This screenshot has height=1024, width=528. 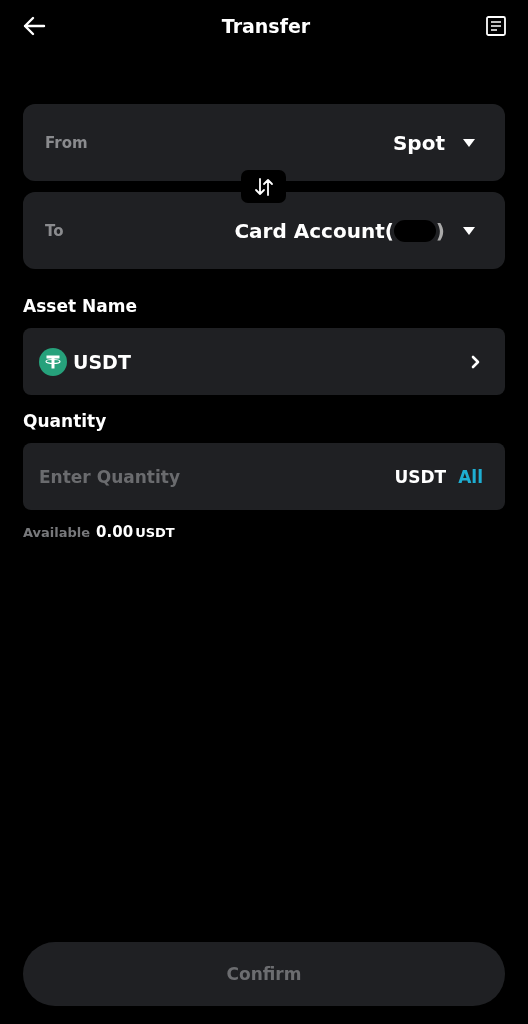 What do you see at coordinates (55, 230) in the screenshot?
I see `account-label: To` at bounding box center [55, 230].